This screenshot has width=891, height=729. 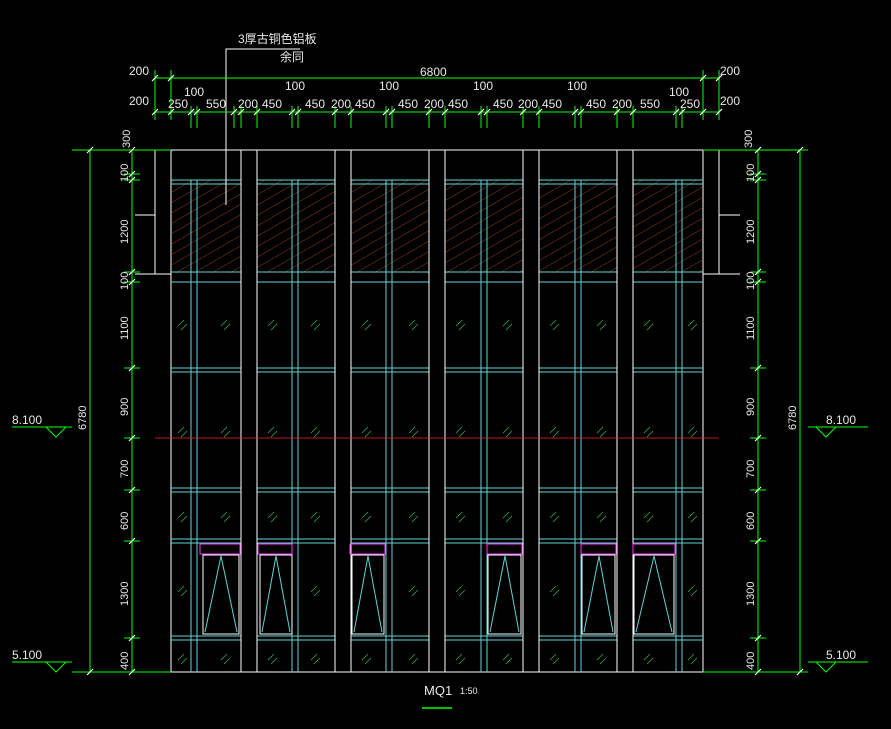 I want to click on left-dim-seg-4: 1100, so click(x=125, y=328).